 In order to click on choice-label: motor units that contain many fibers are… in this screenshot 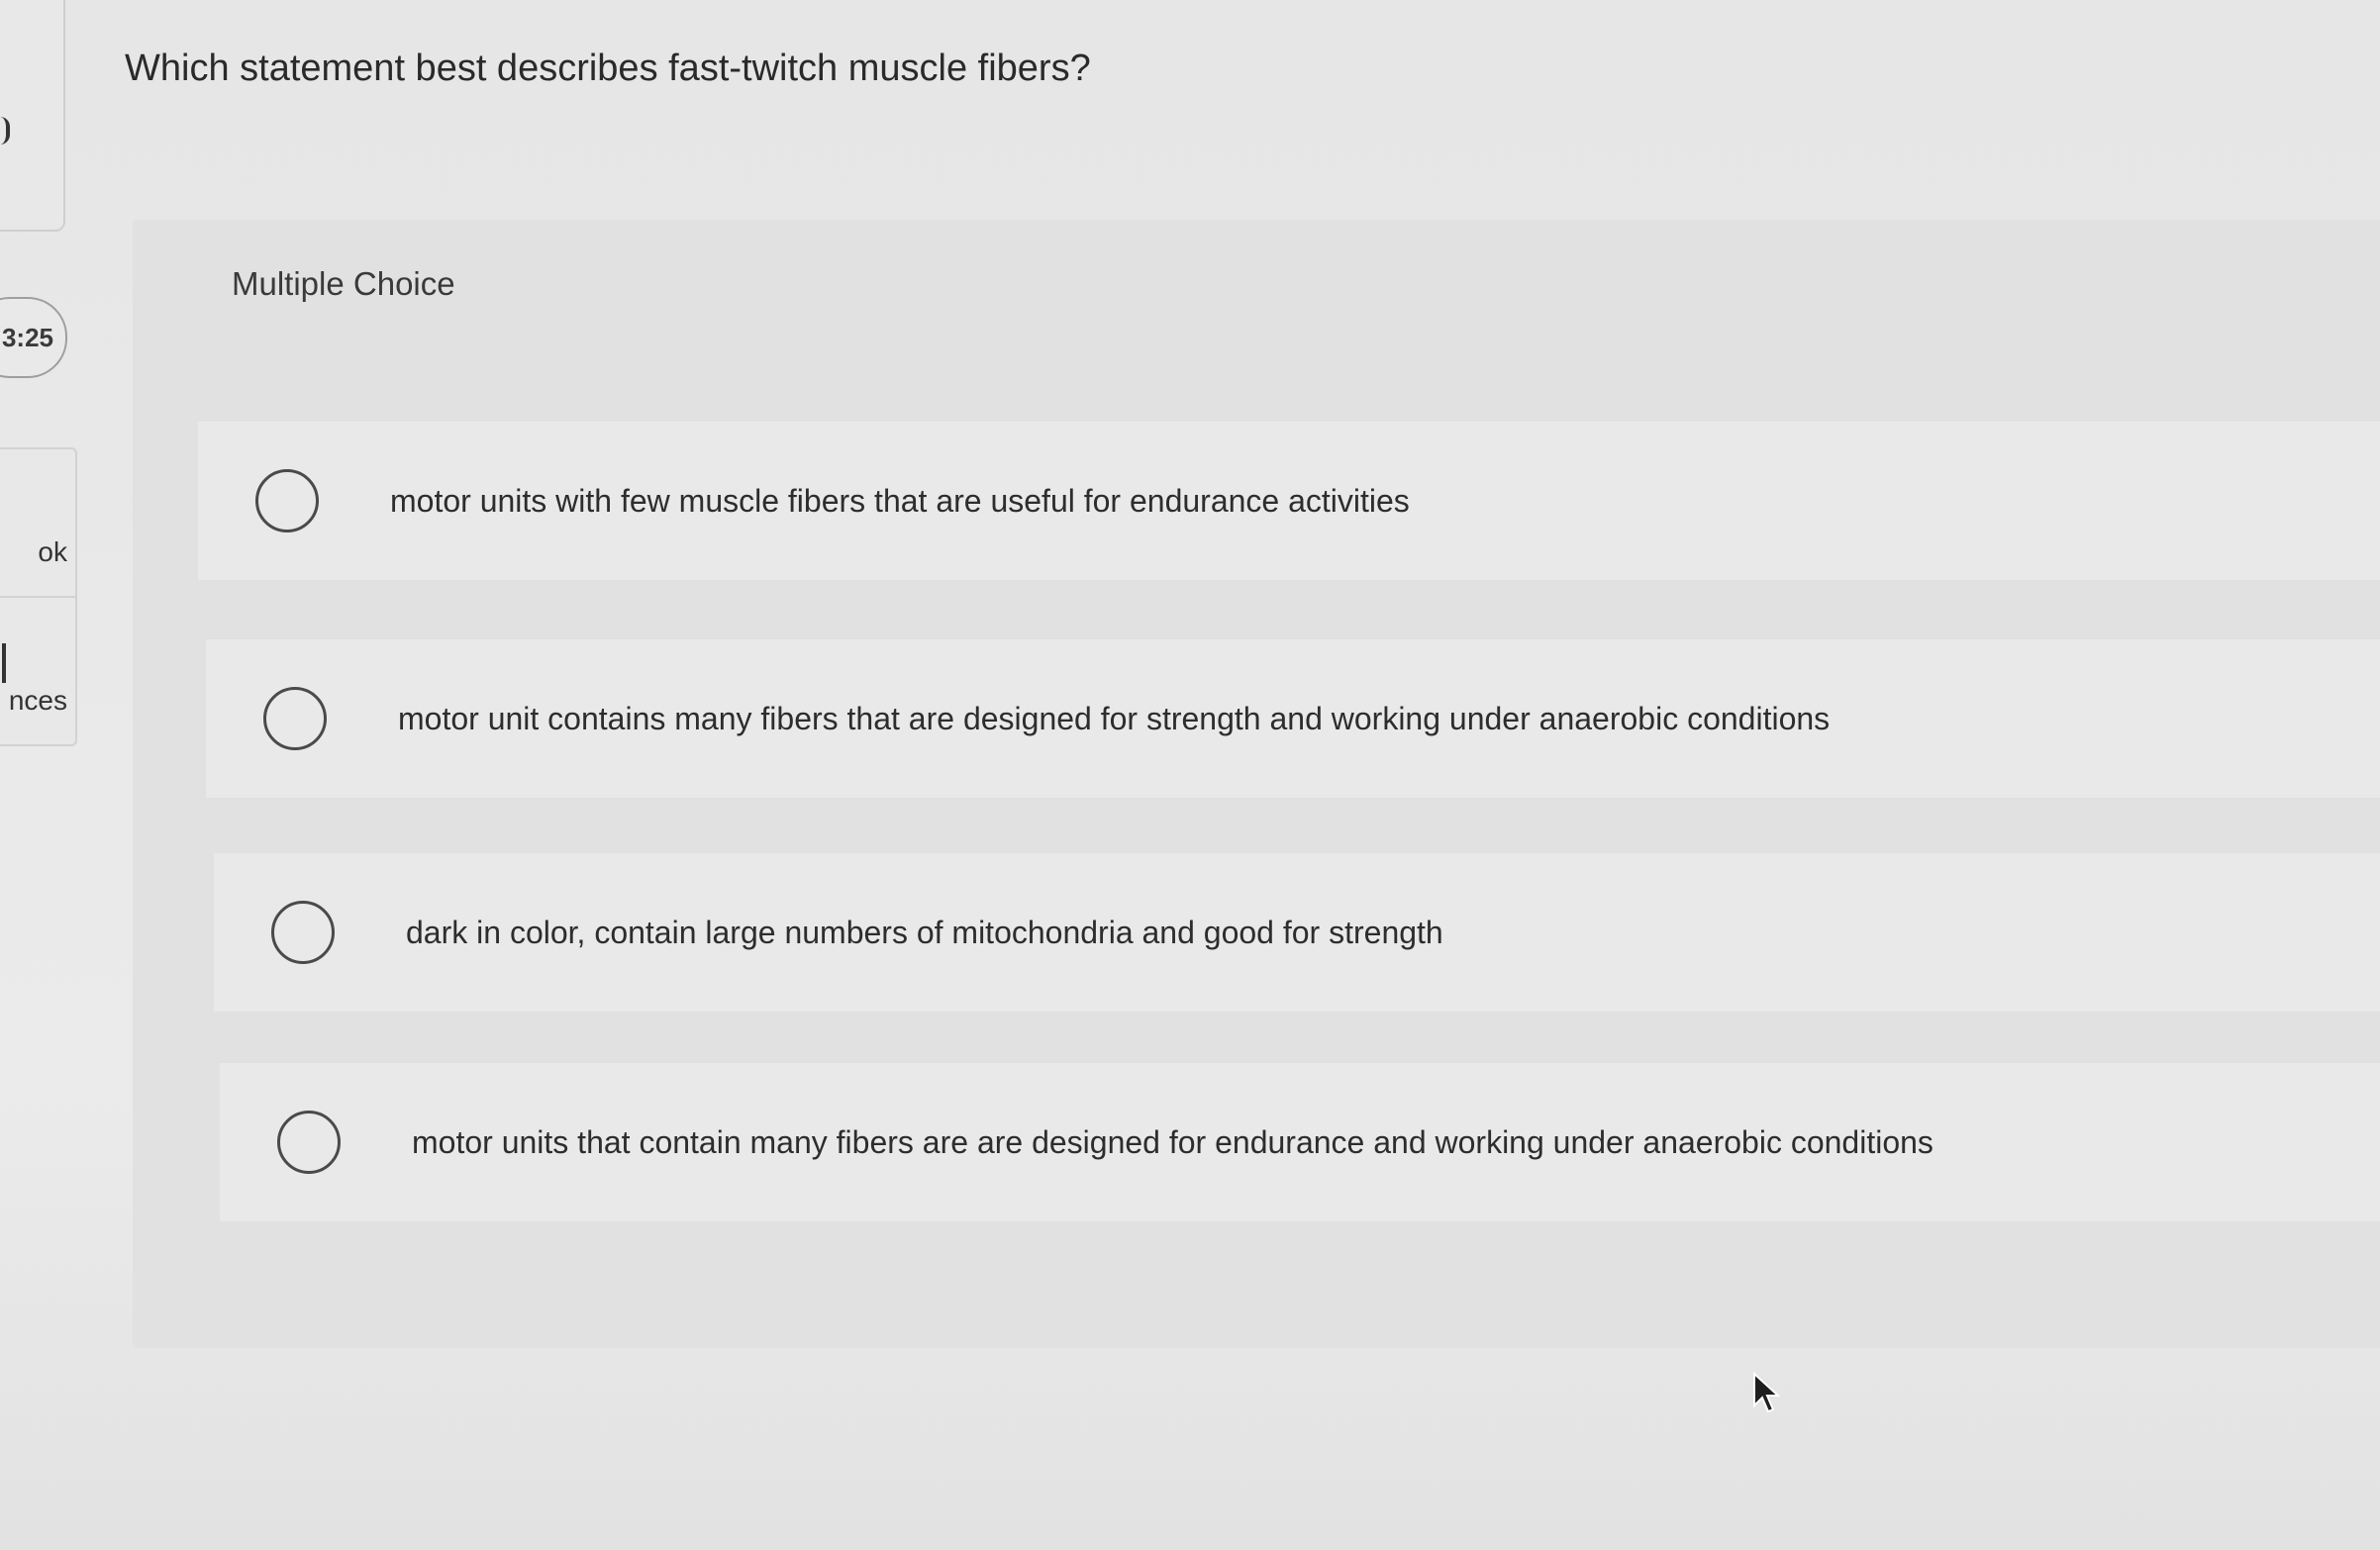, I will do `click(1173, 1141)`.